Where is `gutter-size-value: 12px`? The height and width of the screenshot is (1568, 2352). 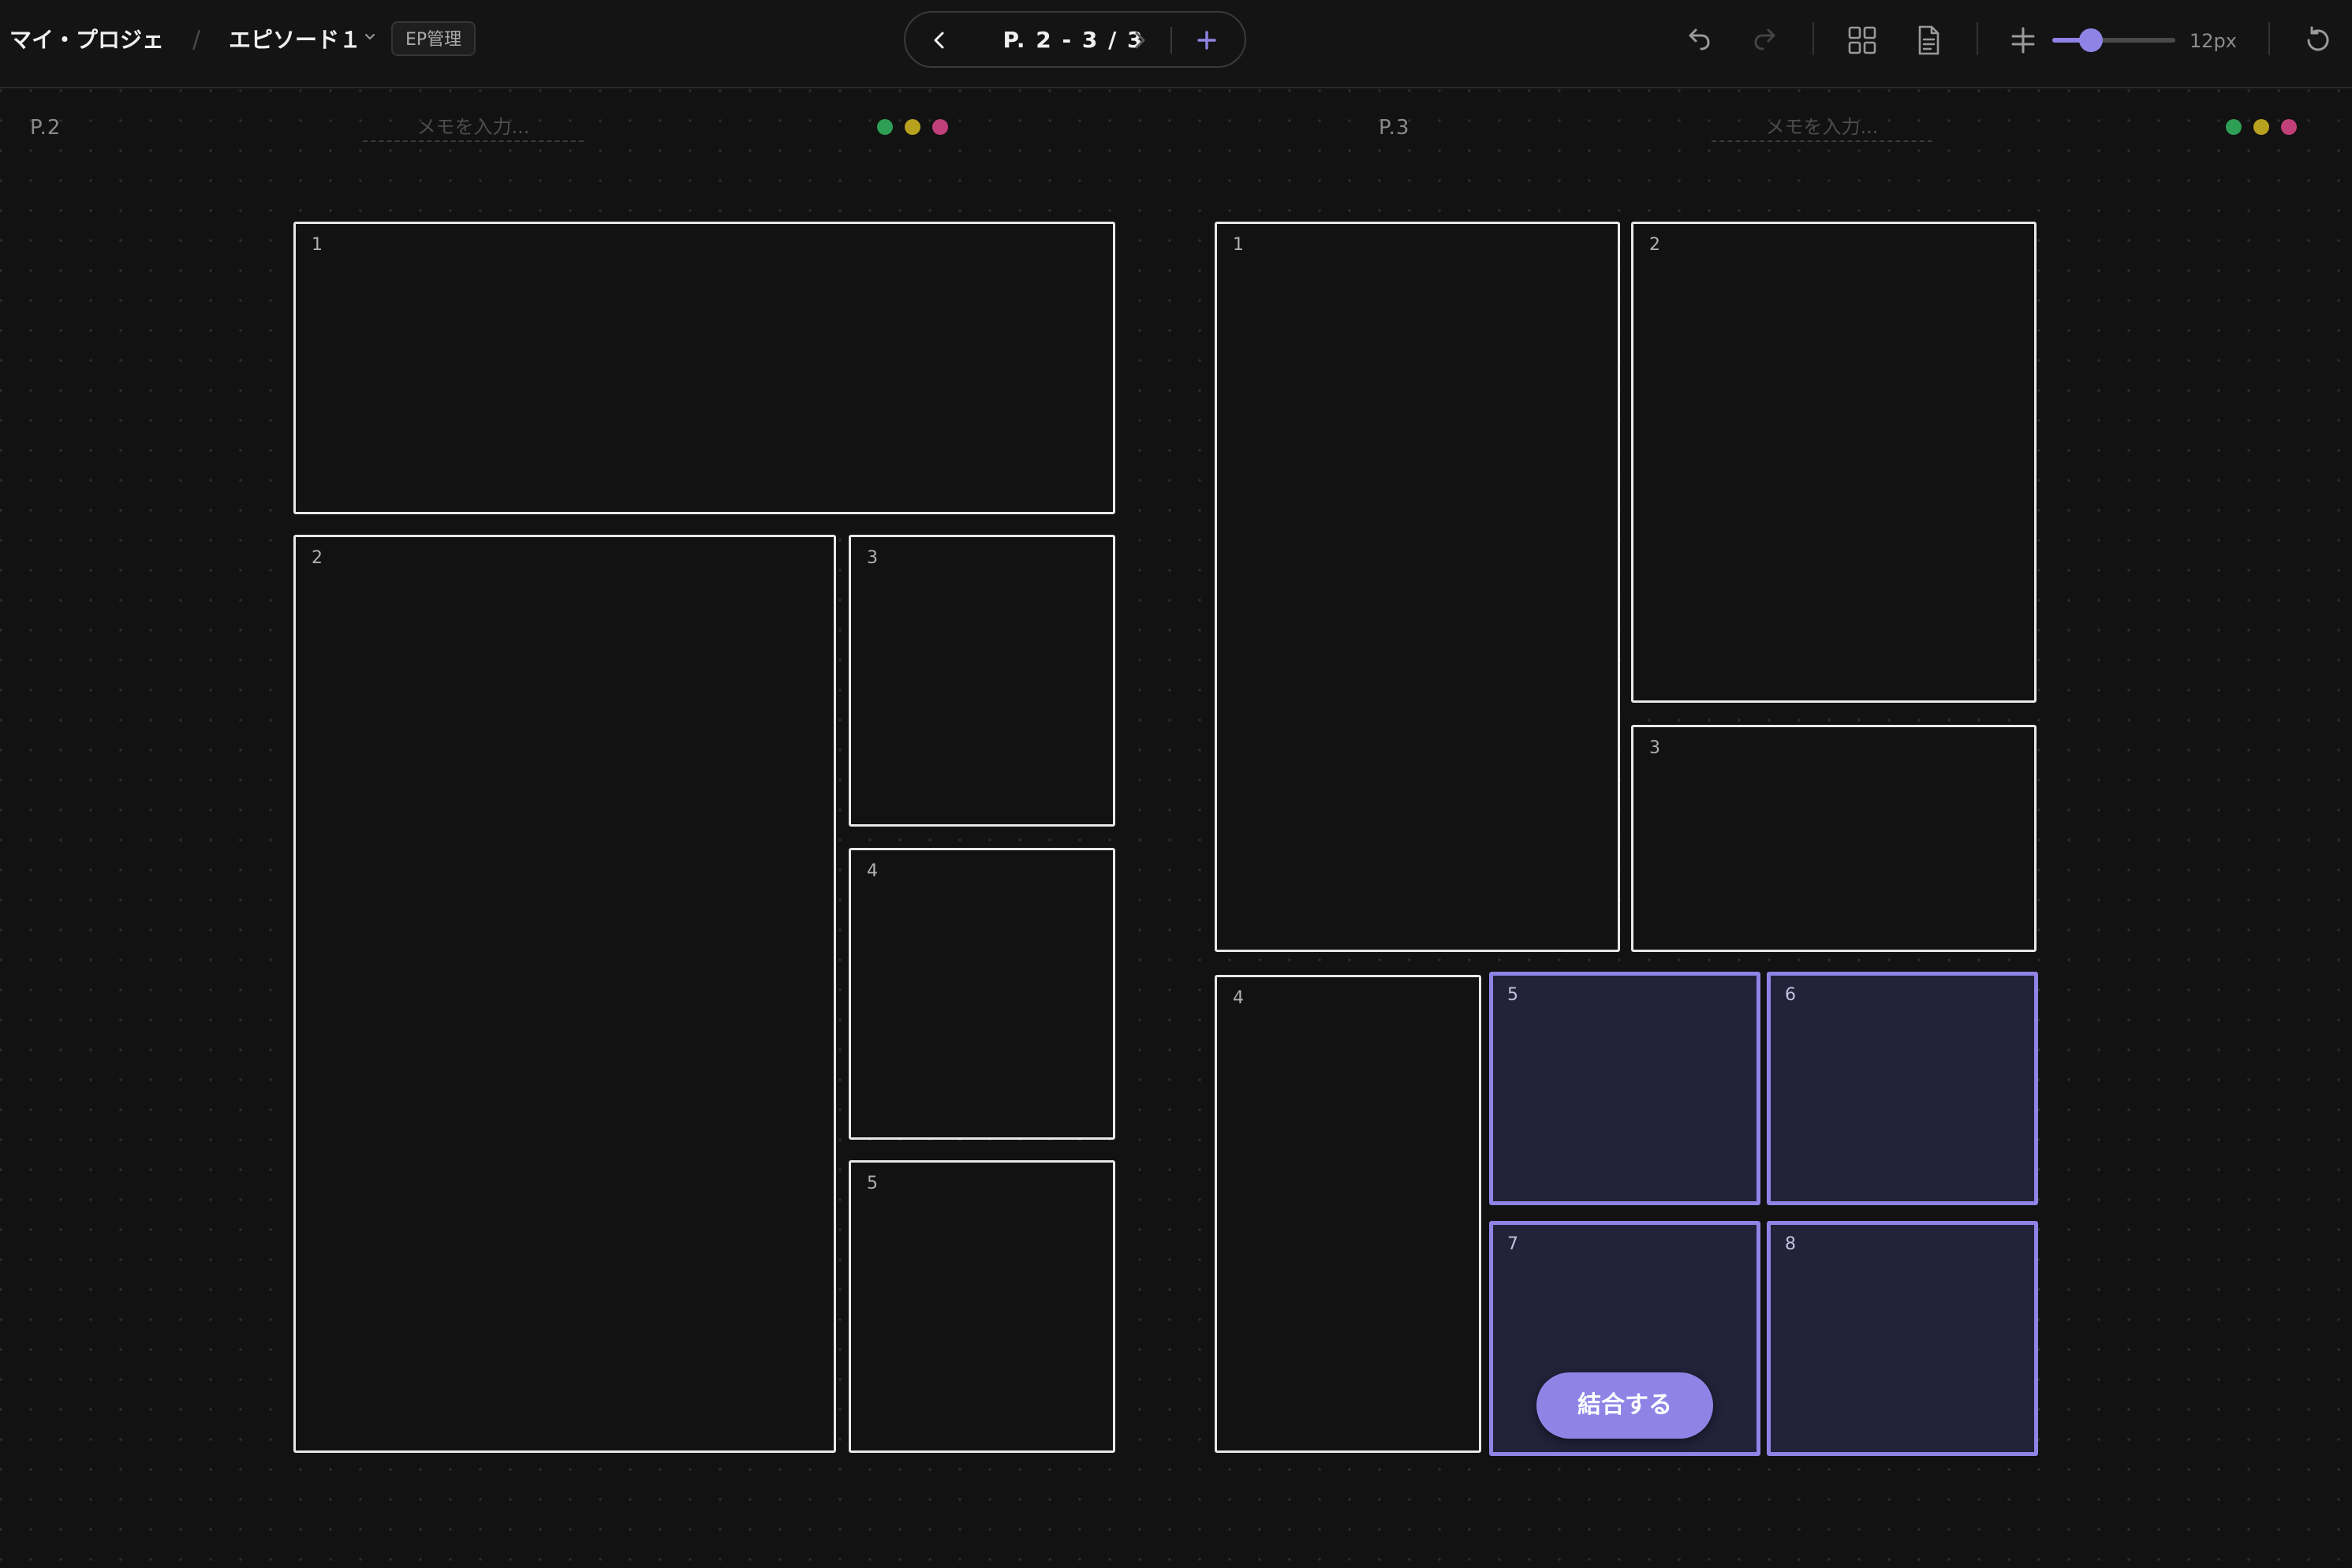
gutter-size-value: 12px is located at coordinates (2213, 41).